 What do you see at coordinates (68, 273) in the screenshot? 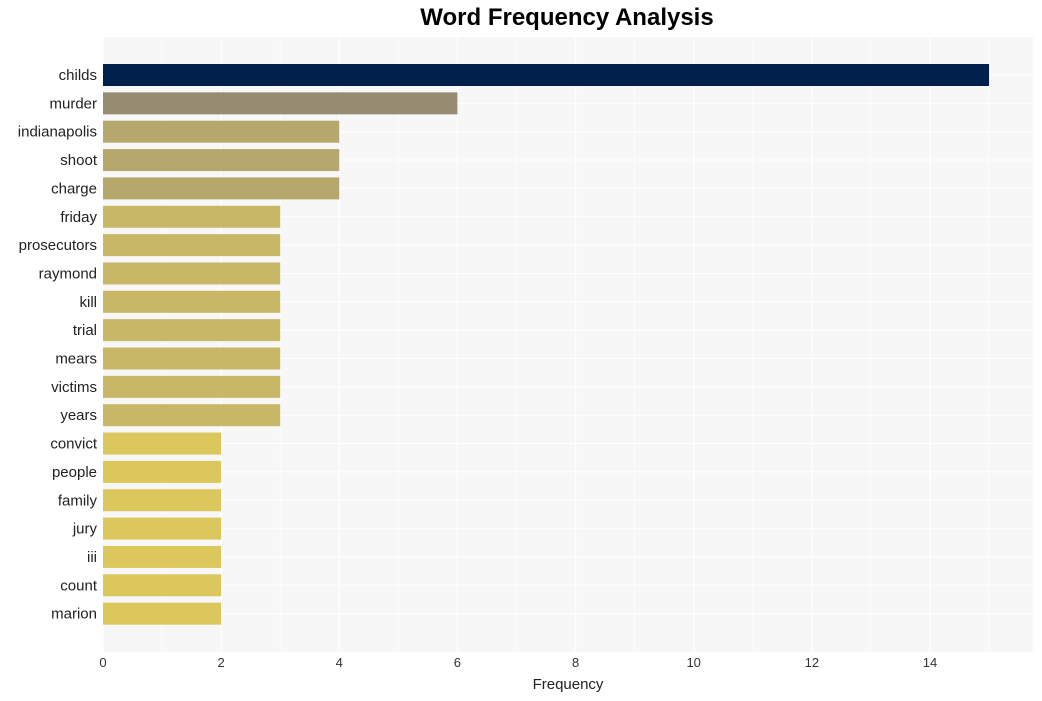
I see `category-label: raymond` at bounding box center [68, 273].